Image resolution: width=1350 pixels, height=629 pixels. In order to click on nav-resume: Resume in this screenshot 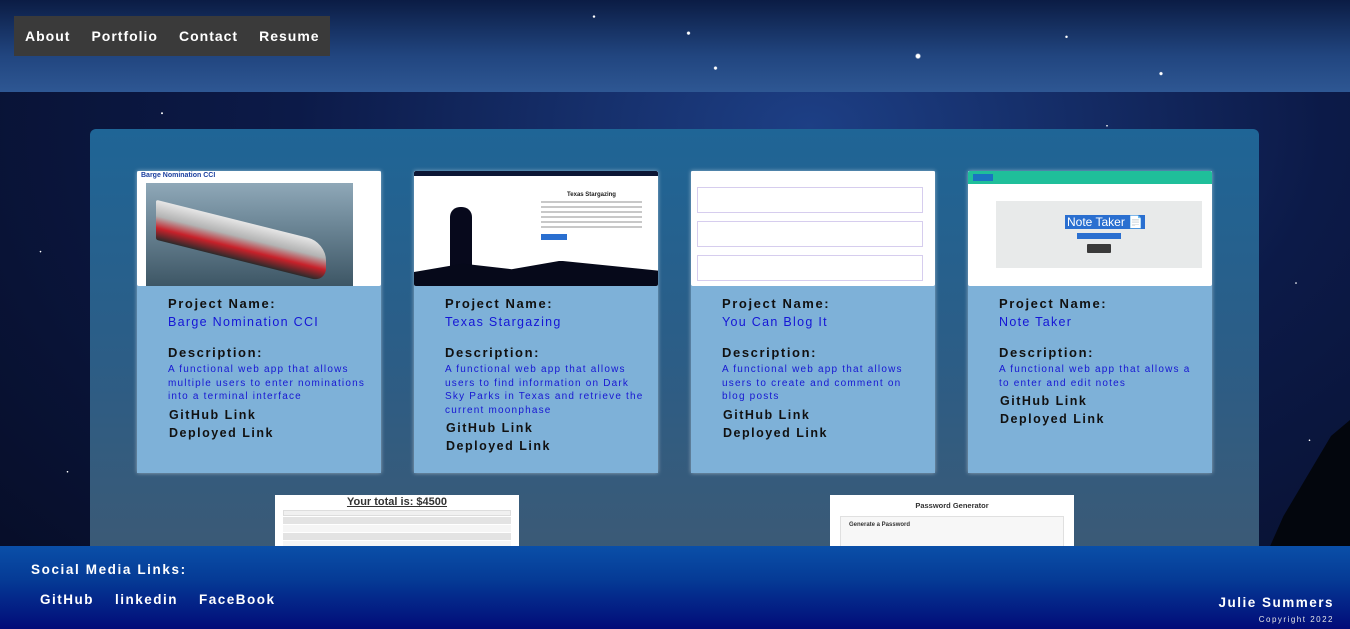, I will do `click(289, 36)`.